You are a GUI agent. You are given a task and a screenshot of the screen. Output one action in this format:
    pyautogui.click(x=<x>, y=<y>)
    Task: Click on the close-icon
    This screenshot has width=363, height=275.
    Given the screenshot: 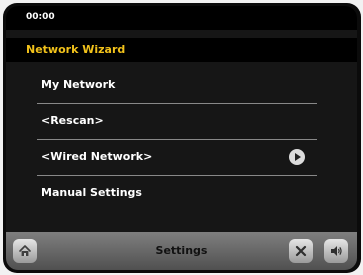 What is the action you would take?
    pyautogui.click(x=301, y=251)
    